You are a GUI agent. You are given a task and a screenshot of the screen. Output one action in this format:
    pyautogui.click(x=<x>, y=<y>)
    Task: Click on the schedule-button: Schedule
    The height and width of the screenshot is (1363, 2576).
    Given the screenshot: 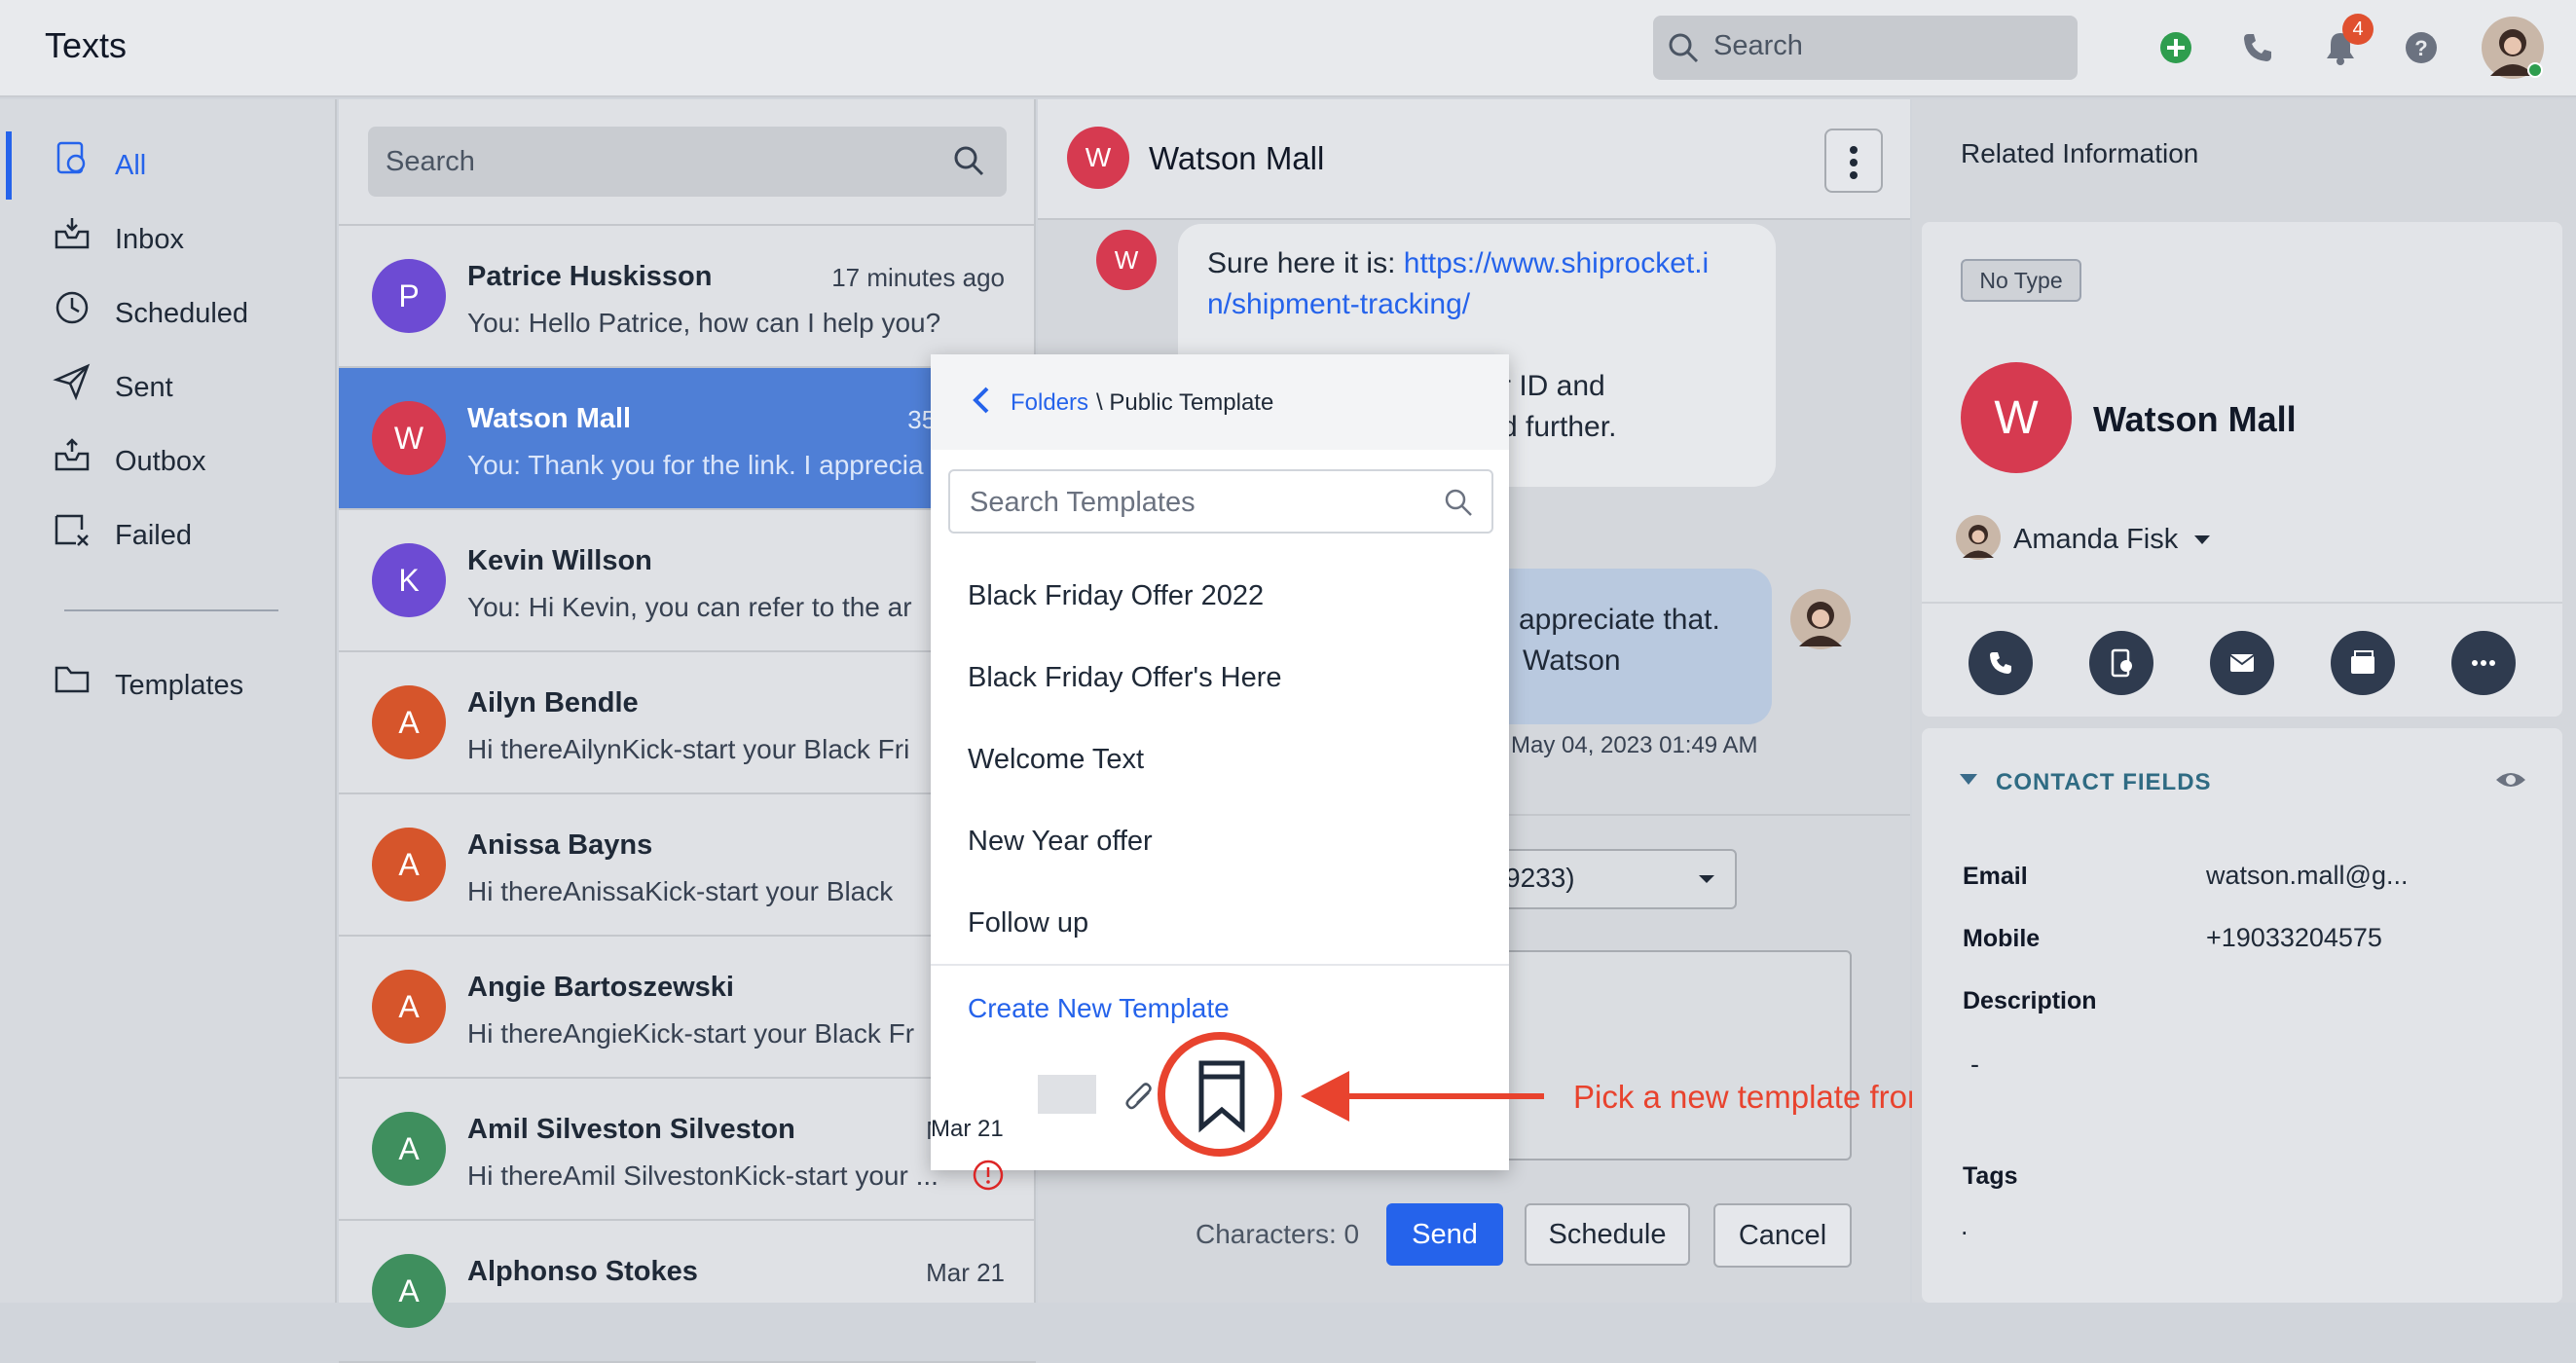 What is the action you would take?
    pyautogui.click(x=1607, y=1234)
    